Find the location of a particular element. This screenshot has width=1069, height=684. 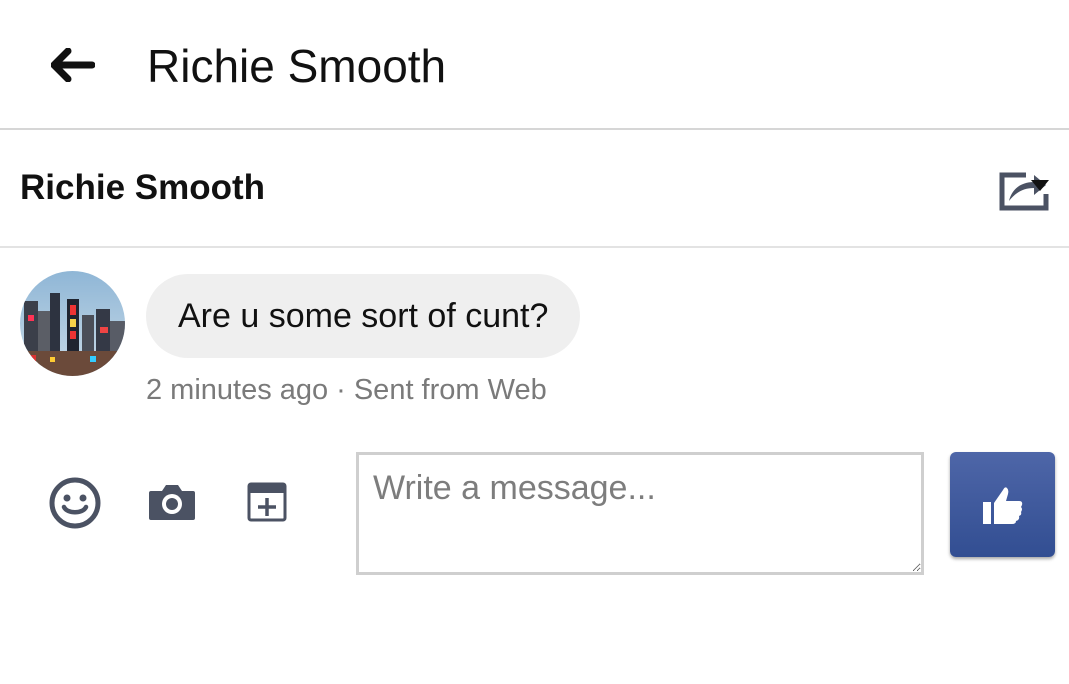

back-button is located at coordinates (73, 65).